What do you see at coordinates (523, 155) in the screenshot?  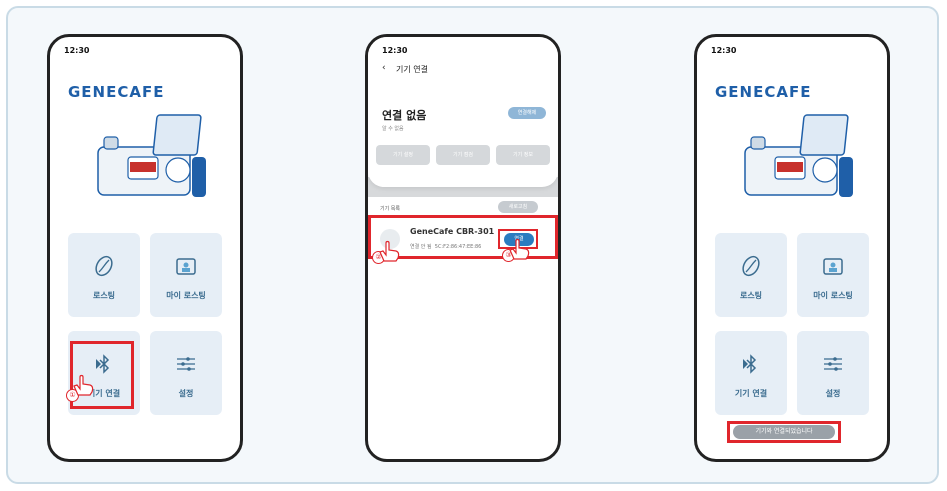 I see `device-info-button: 기기 정보` at bounding box center [523, 155].